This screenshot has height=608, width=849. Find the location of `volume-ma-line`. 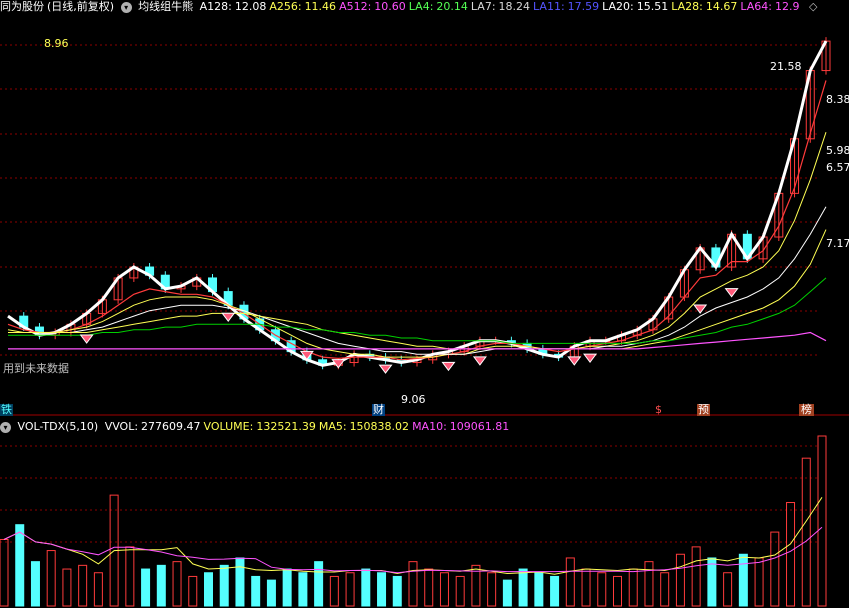

volume-ma-line is located at coordinates (413, 536).